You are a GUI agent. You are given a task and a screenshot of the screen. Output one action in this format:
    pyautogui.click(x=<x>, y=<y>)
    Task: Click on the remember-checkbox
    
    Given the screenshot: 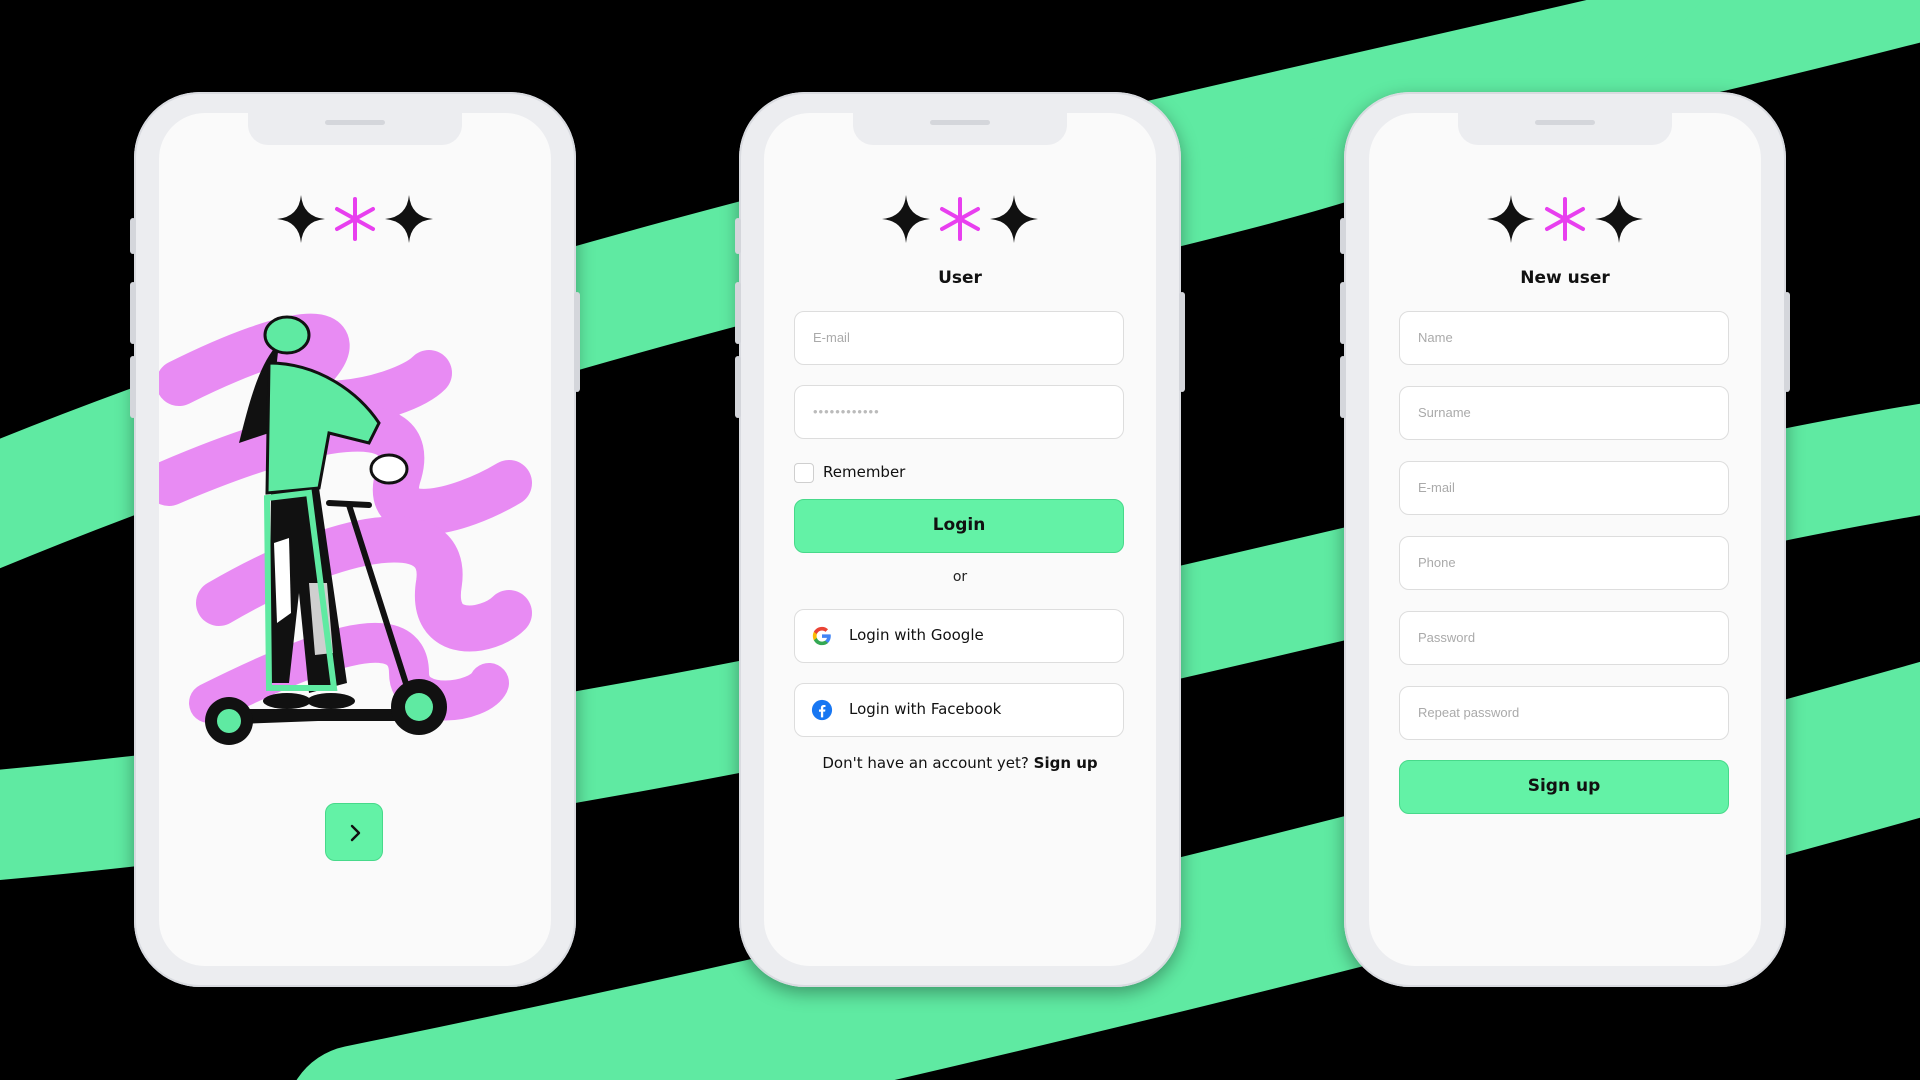 What is the action you would take?
    pyautogui.click(x=804, y=473)
    